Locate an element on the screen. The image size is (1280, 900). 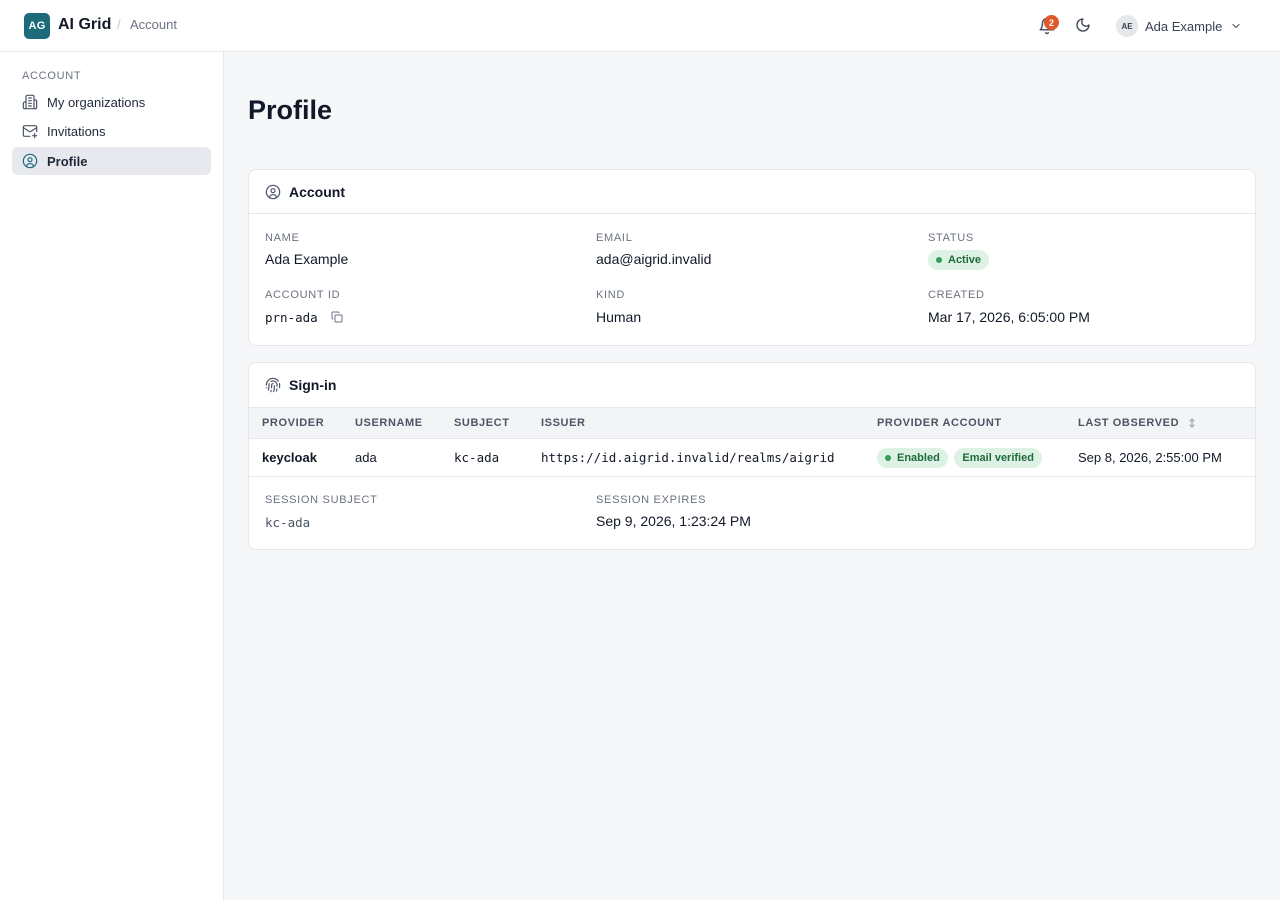
column-header-provider-account: PROVIDER ACCOUNT is located at coordinates (964, 423).